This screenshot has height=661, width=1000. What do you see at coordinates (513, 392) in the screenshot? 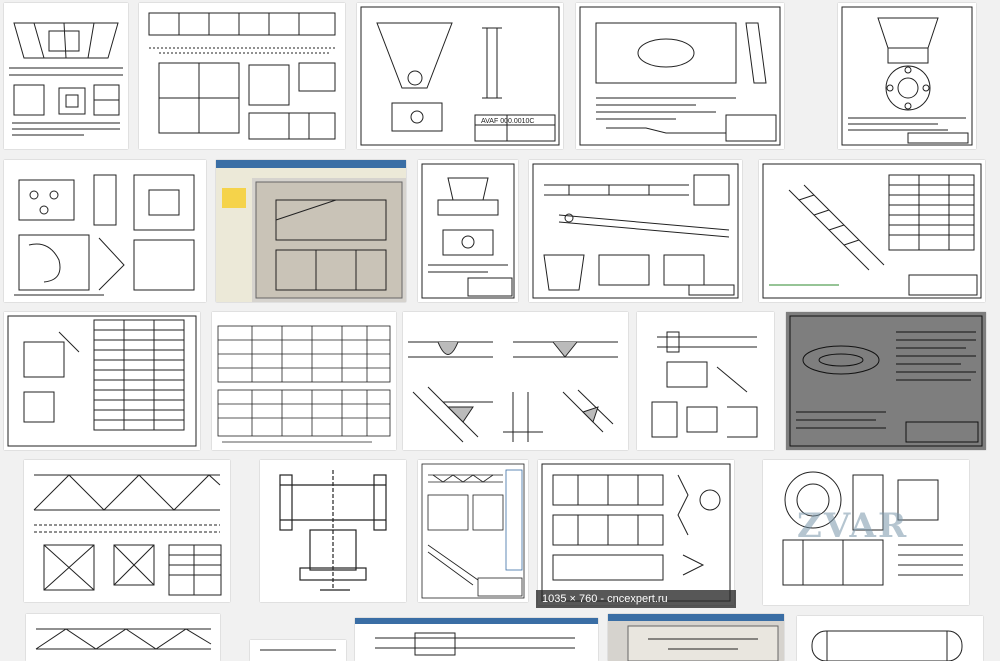
I see `weld-joint-drawing` at bounding box center [513, 392].